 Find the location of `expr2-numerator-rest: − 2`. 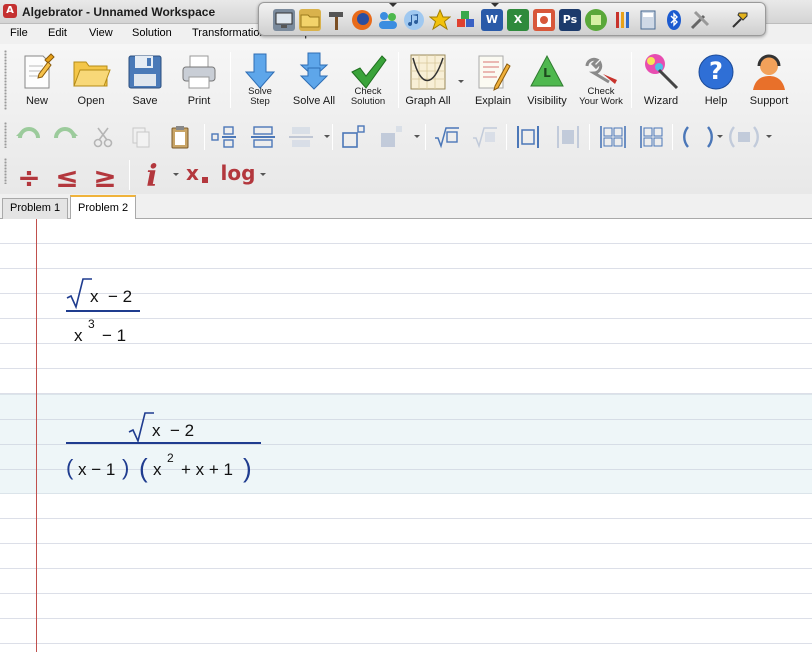

expr2-numerator-rest: − 2 is located at coordinates (182, 430).